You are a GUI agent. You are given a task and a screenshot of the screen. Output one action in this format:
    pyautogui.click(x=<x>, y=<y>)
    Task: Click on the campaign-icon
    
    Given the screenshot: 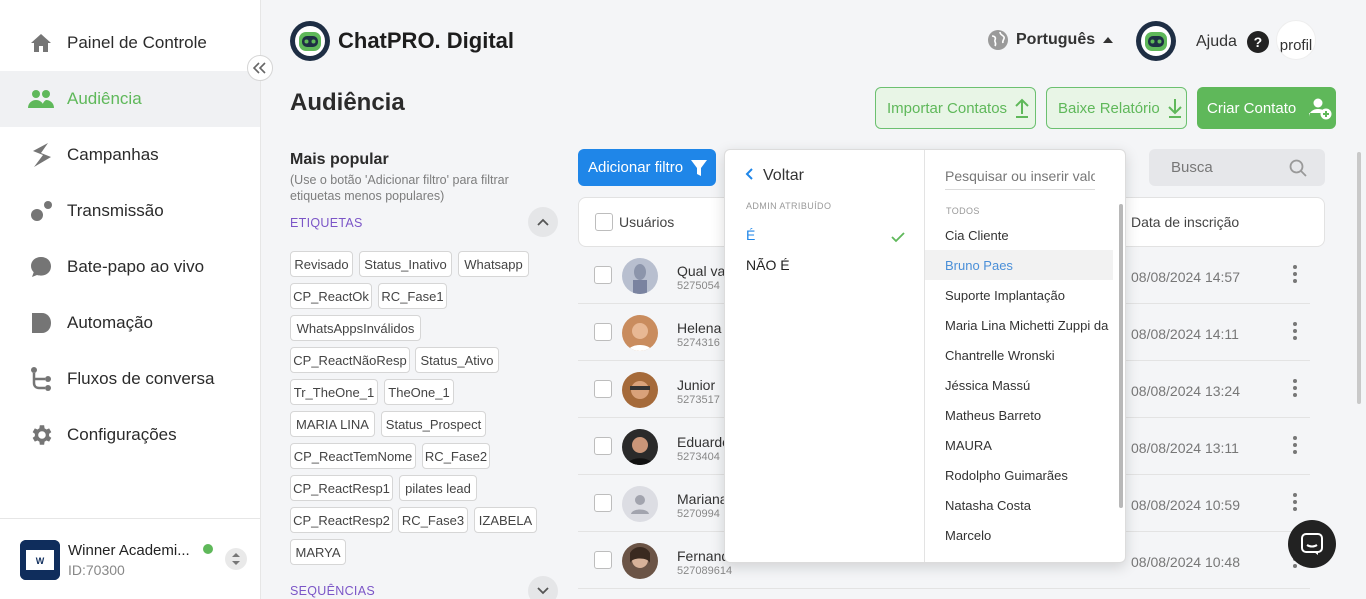 What is the action you would take?
    pyautogui.click(x=41, y=155)
    